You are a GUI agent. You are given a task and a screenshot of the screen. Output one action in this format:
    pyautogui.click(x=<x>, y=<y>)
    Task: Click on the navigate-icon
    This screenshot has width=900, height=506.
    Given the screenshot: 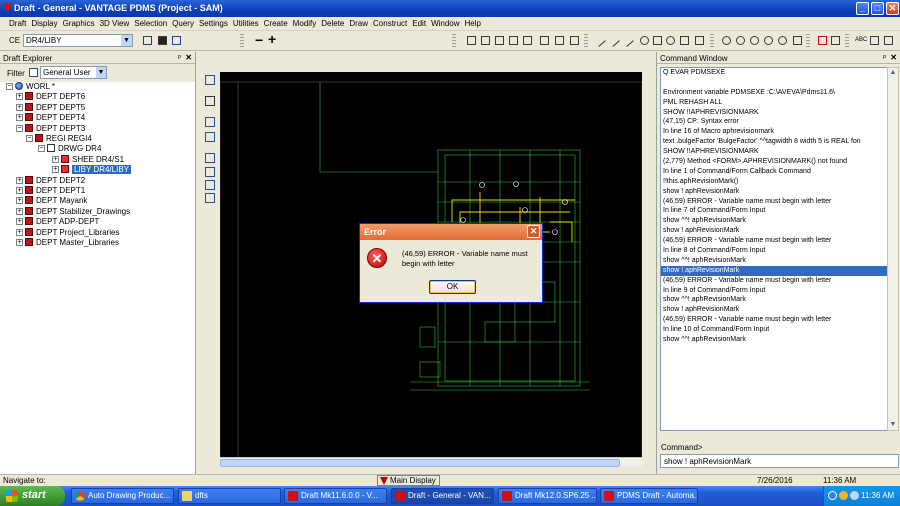 What is the action you would take?
    pyautogui.click(x=147, y=40)
    